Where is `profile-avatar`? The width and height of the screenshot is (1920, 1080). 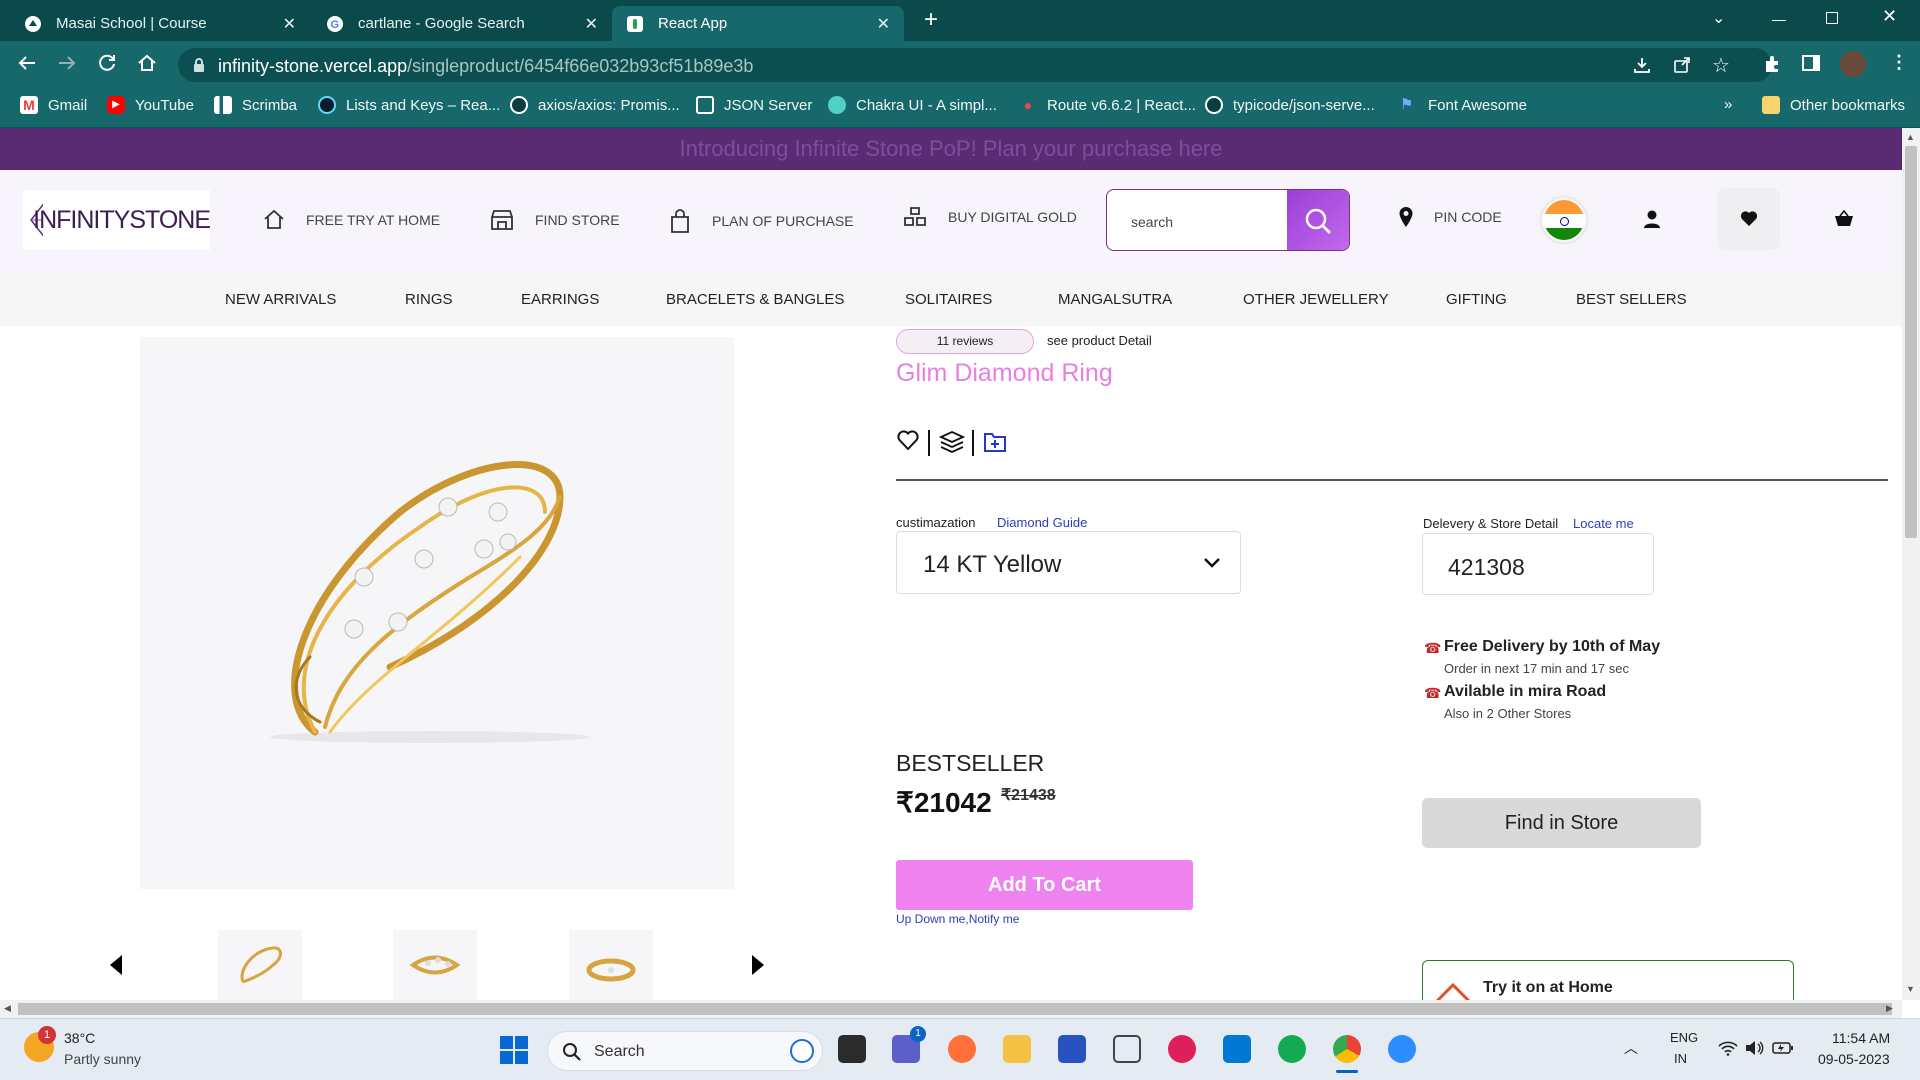 profile-avatar is located at coordinates (1853, 64).